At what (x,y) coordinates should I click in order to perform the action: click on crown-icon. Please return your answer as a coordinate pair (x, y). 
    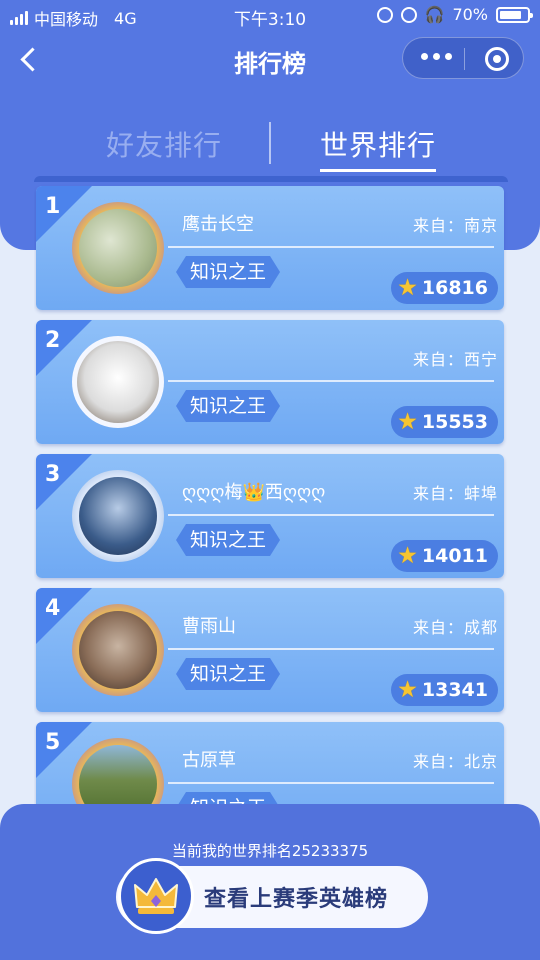
    Looking at the image, I should click on (156, 896).